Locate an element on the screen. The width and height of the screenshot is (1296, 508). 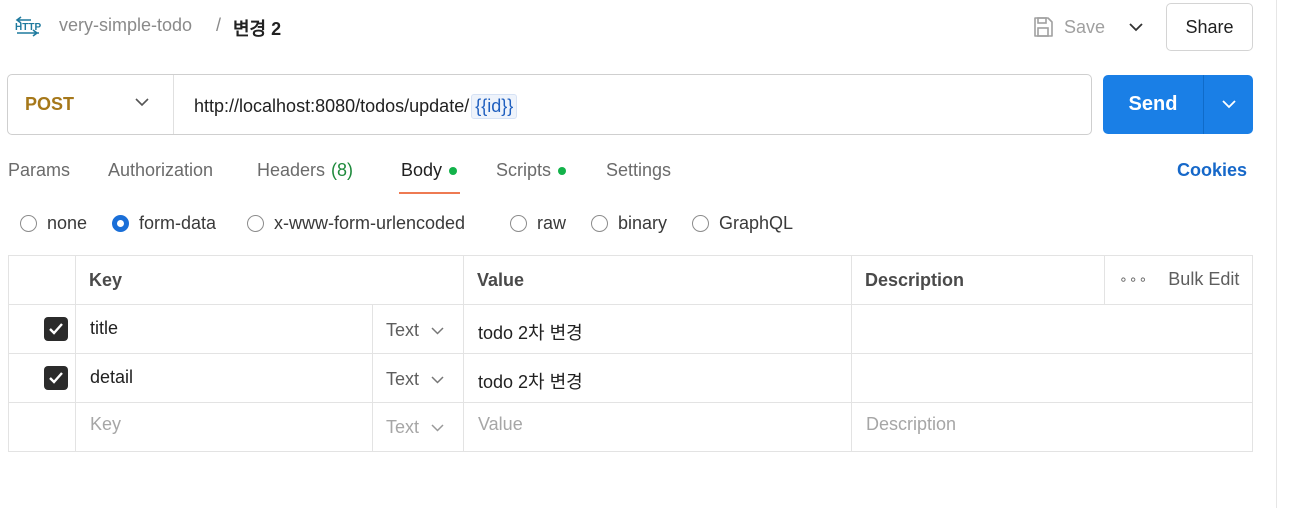
cookies-link: Cookies is located at coordinates (1212, 170).